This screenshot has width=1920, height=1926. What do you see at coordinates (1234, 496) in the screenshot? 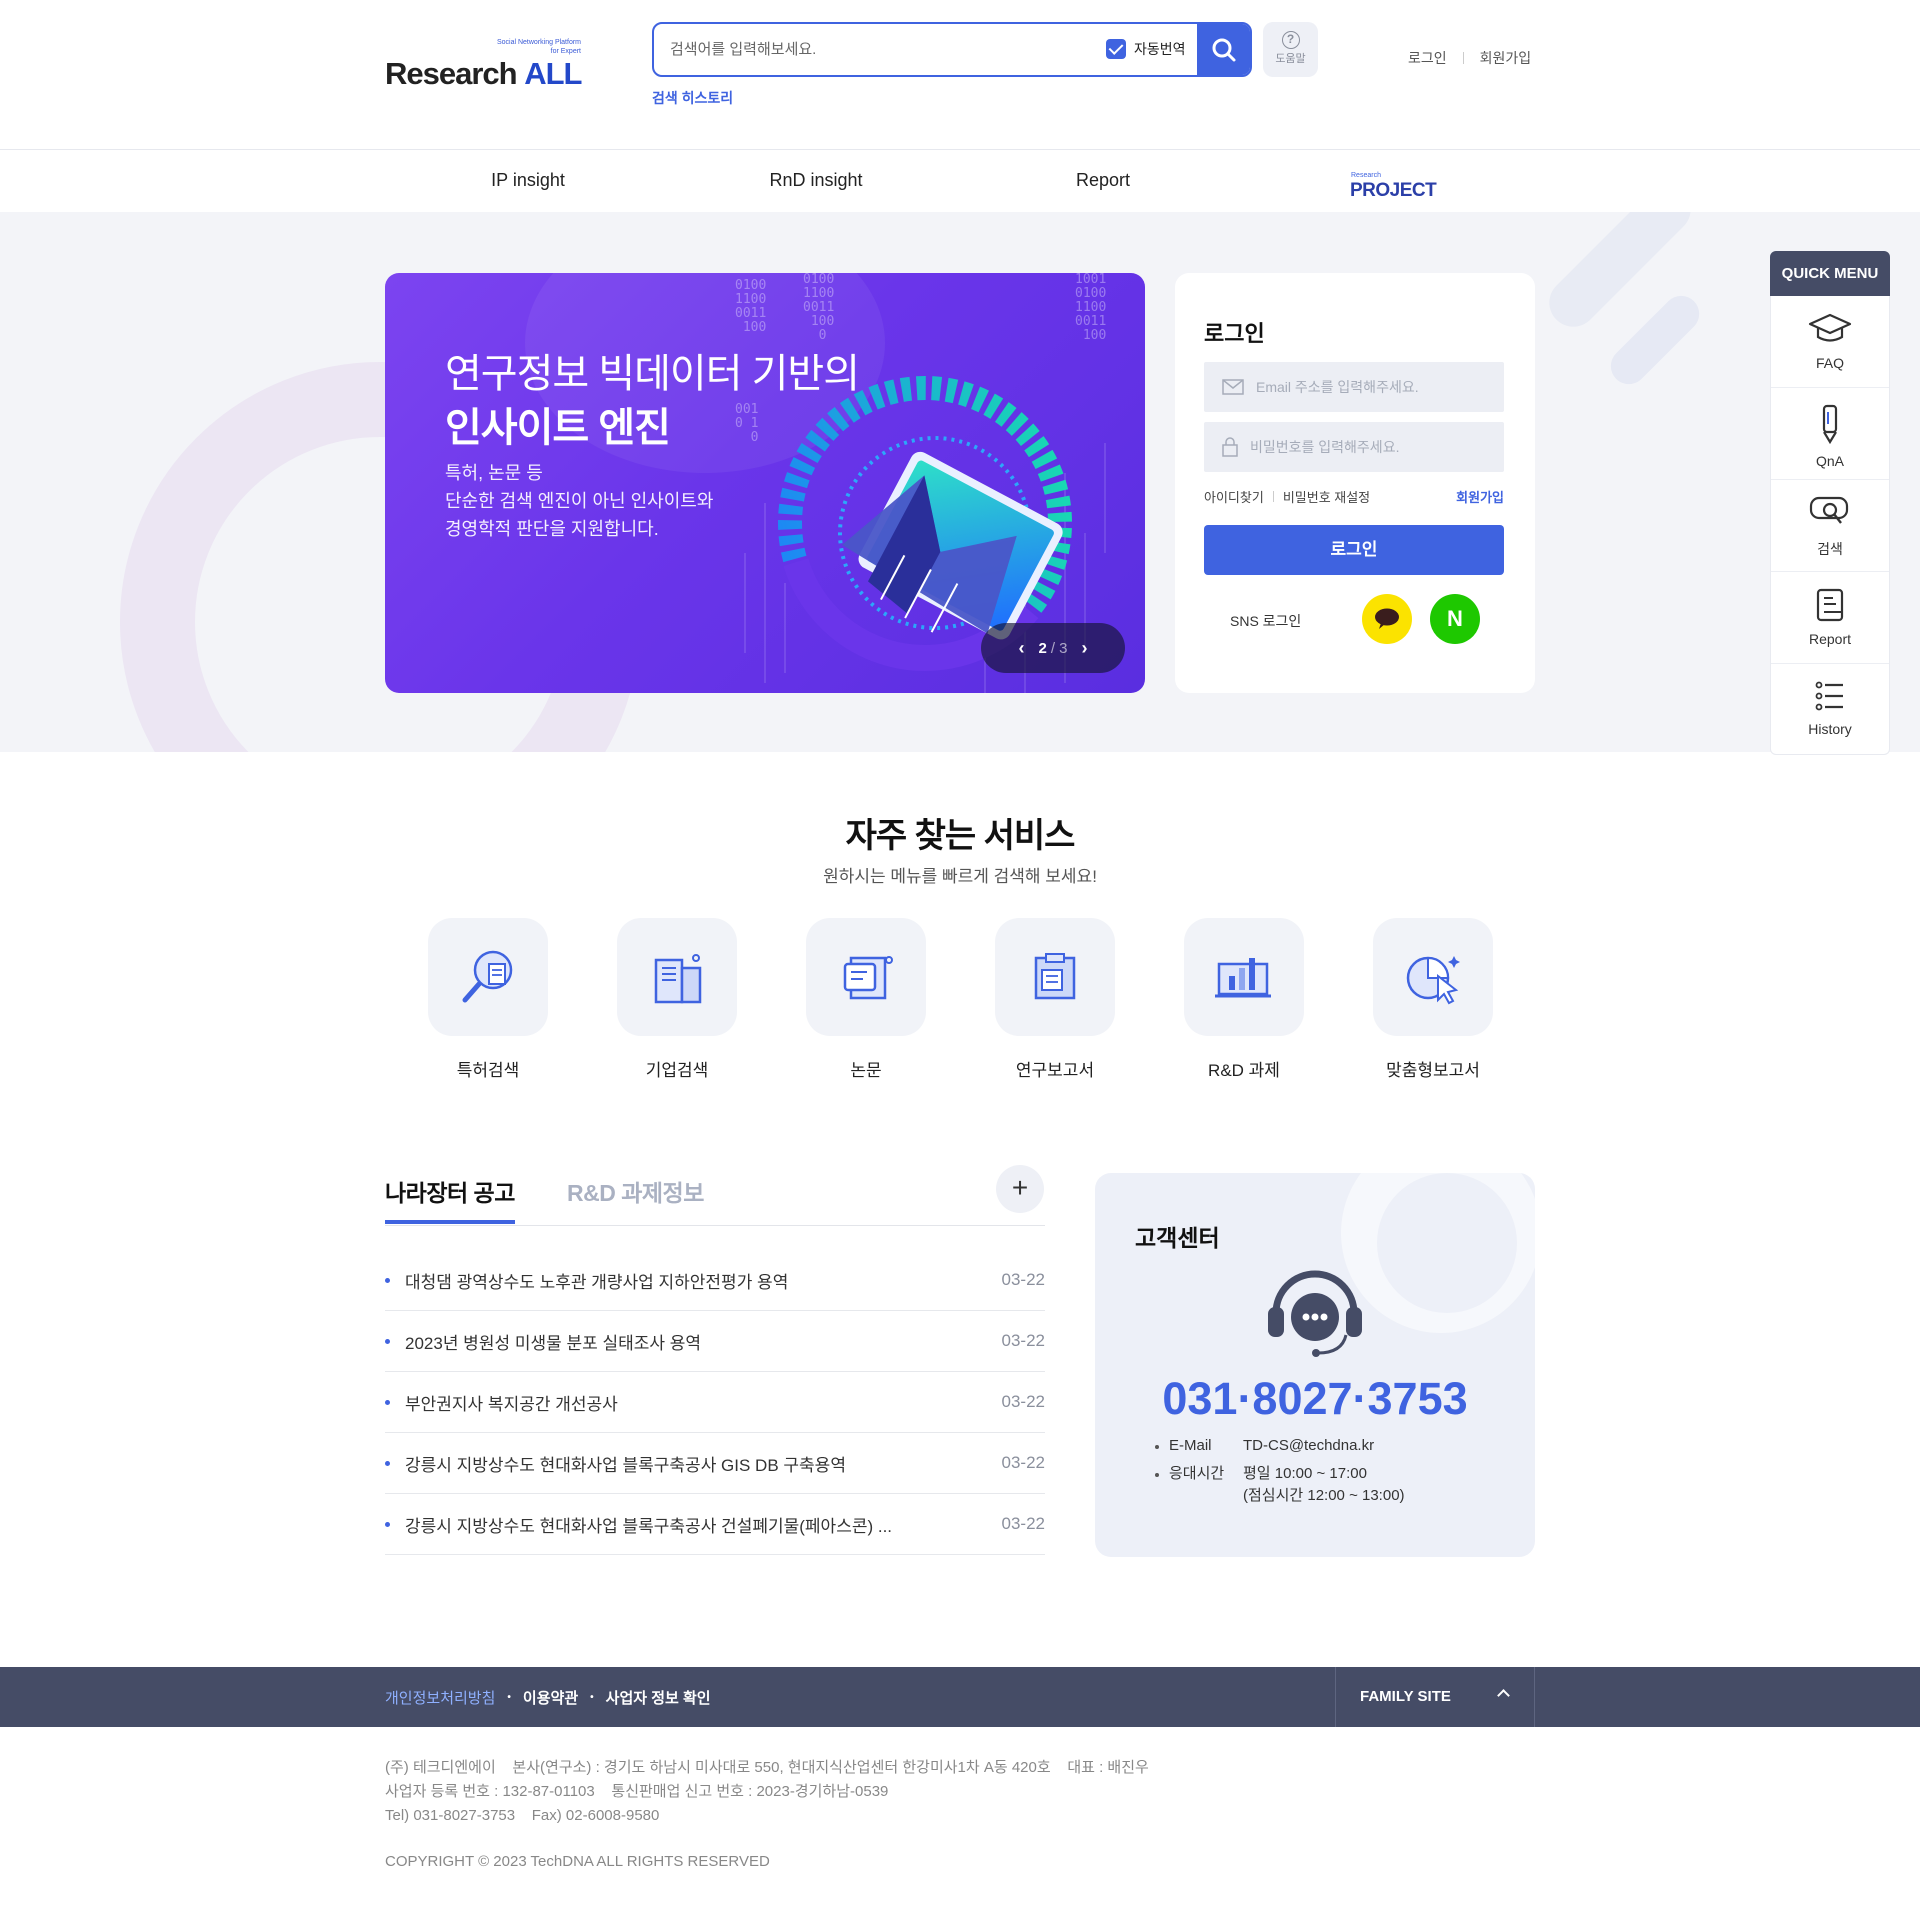
I see `find-id-link: 아이디찾기` at bounding box center [1234, 496].